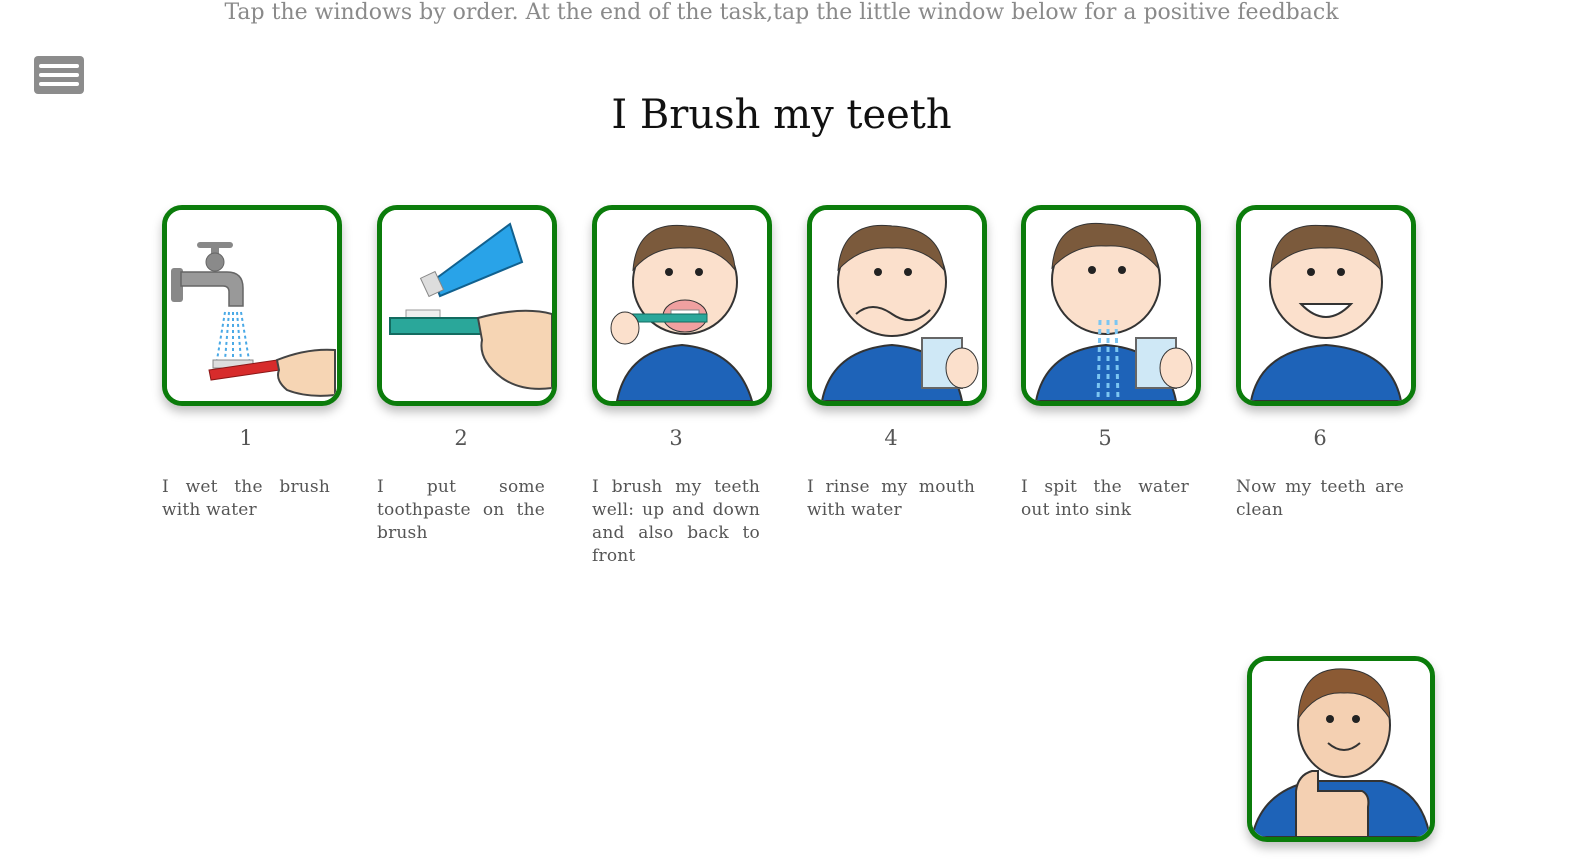 The image size is (1571, 866). I want to click on step-number: 4, so click(891, 438).